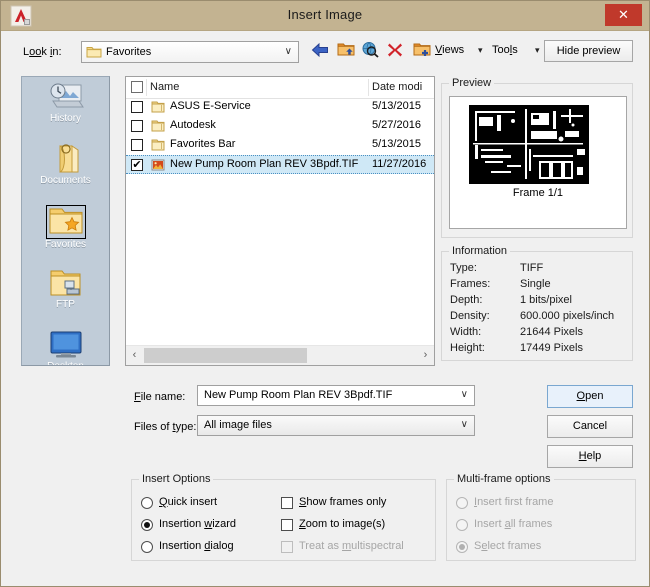  I want to click on file-name: Autodesk, so click(193, 125).